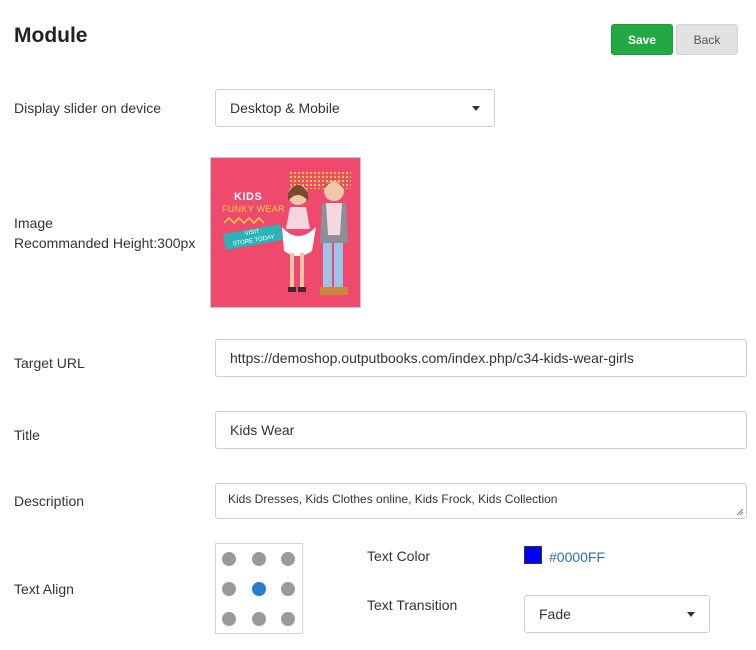 The width and height of the screenshot is (756, 650). I want to click on page-title: Module, so click(51, 35).